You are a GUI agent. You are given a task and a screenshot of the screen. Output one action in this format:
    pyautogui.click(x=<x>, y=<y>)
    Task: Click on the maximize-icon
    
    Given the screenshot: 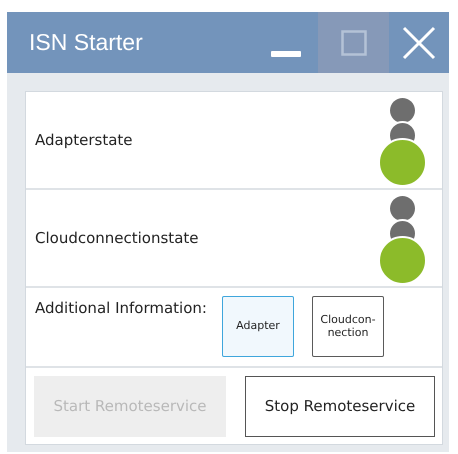 What is the action you would take?
    pyautogui.click(x=353, y=43)
    